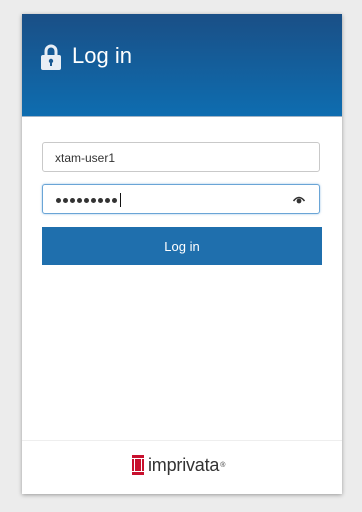 This screenshot has height=512, width=362. What do you see at coordinates (184, 464) in the screenshot?
I see `brand-name: imprivata` at bounding box center [184, 464].